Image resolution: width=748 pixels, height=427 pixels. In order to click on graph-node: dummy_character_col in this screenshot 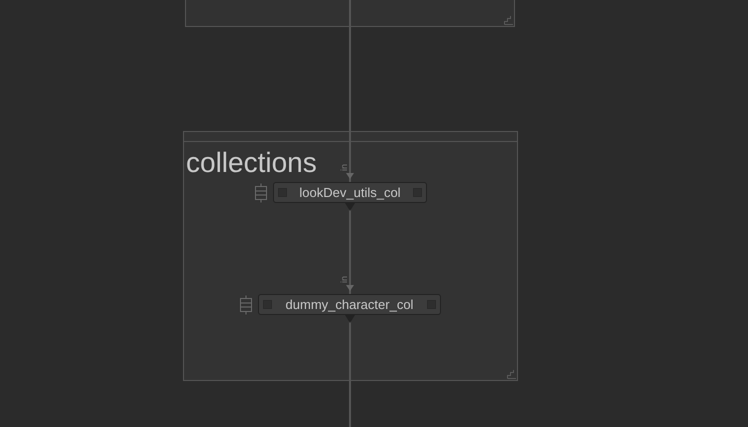, I will do `click(349, 304)`.